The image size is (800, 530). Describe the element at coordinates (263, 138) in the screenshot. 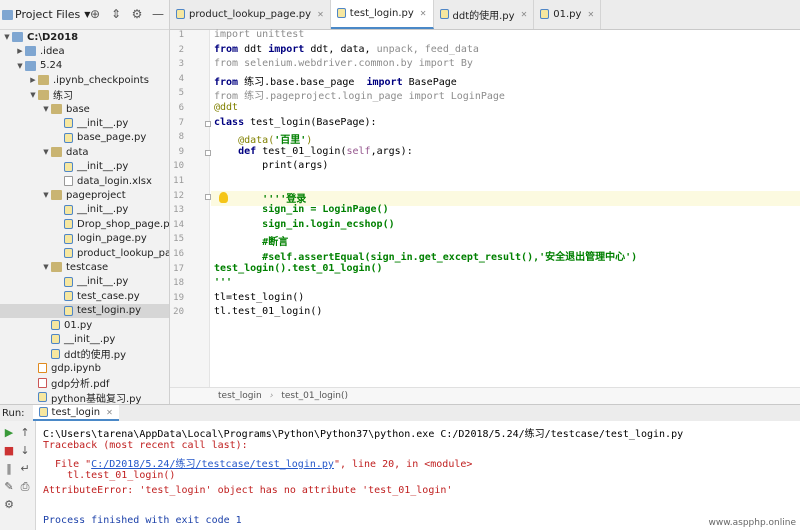

I see `code-line: @data('百里')` at that location.